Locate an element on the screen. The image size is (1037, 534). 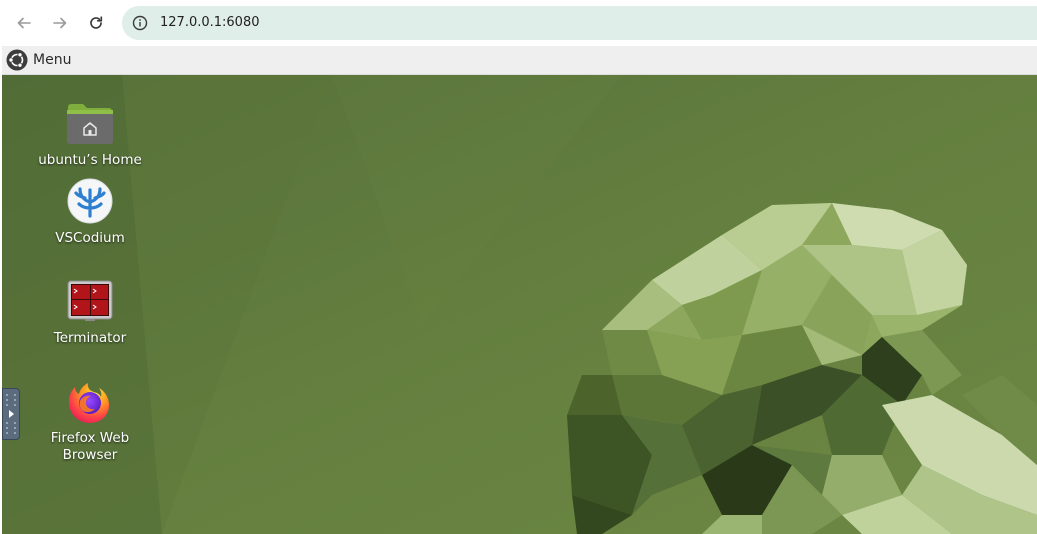
firefox-icon is located at coordinates (90, 401).